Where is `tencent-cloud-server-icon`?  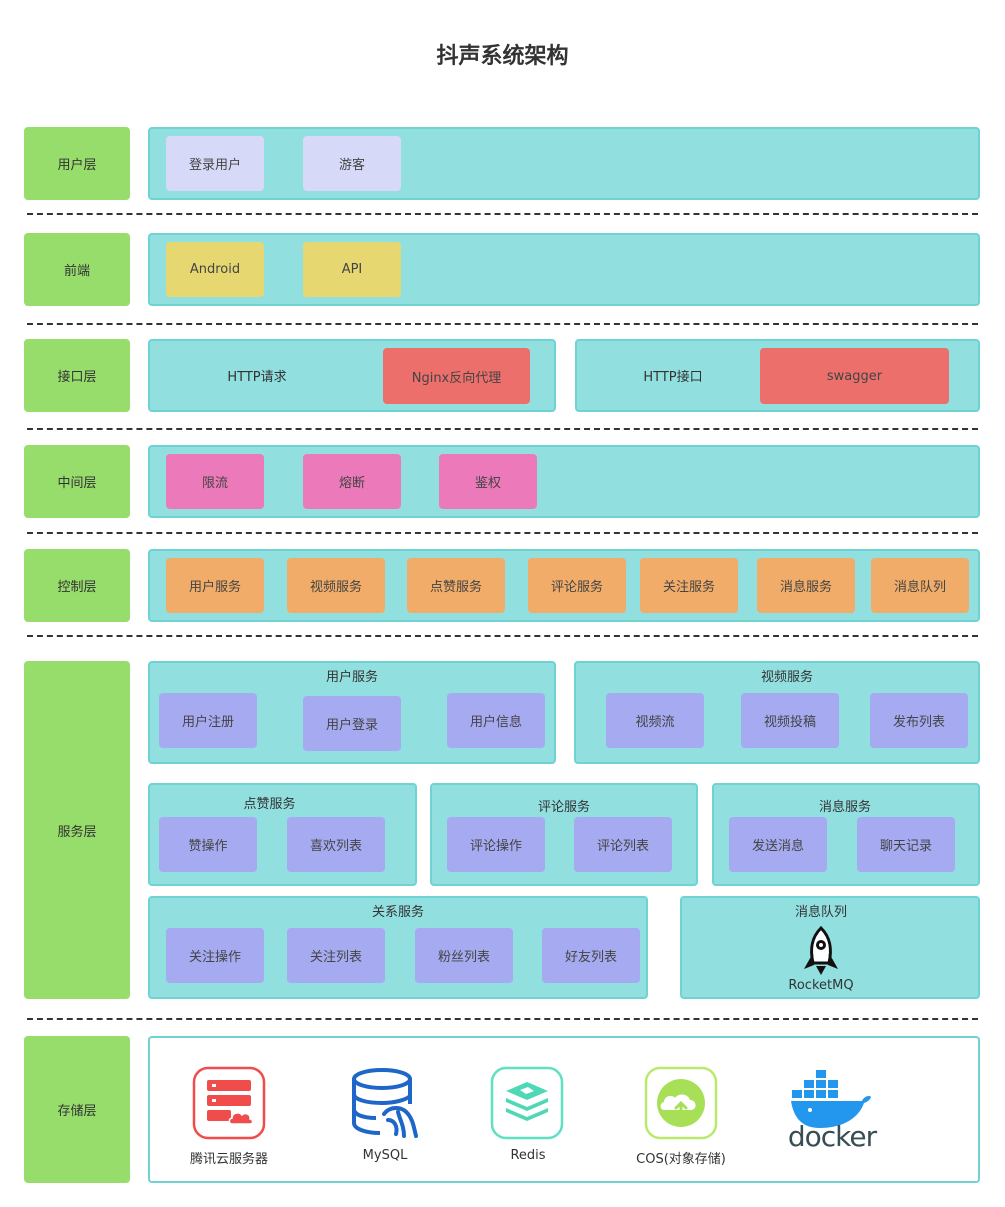 tencent-cloud-server-icon is located at coordinates (229, 1103).